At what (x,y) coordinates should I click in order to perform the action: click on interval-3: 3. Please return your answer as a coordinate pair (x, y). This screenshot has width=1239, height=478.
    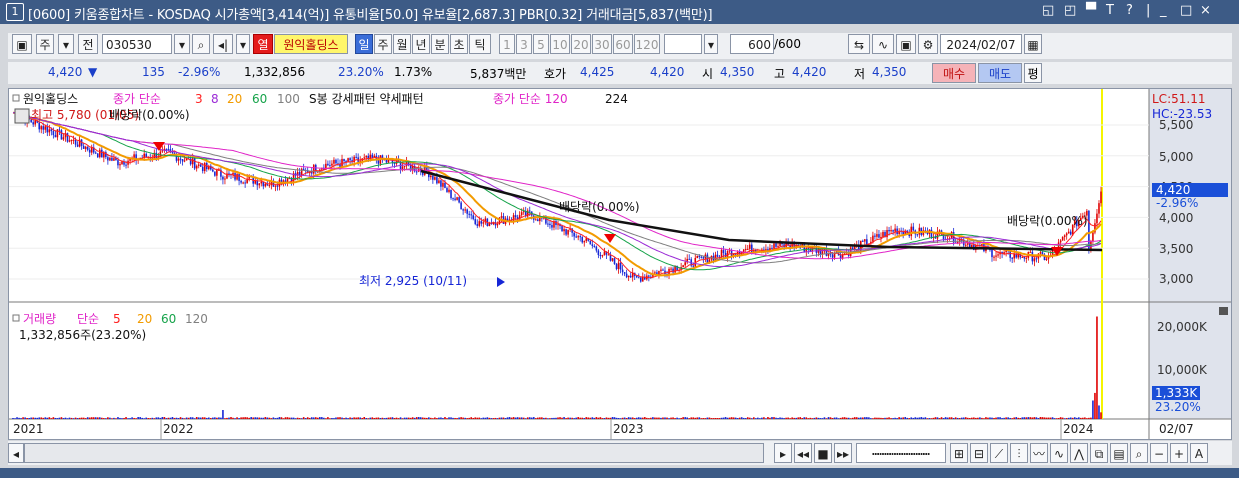
    Looking at the image, I should click on (524, 44).